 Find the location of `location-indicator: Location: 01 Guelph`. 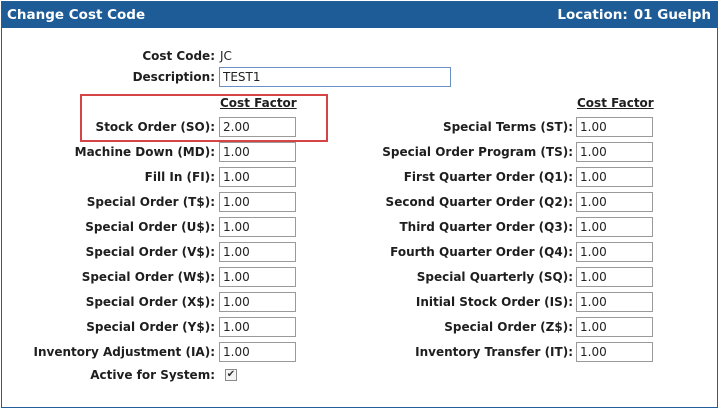

location-indicator: Location: 01 Guelph is located at coordinates (631, 15).